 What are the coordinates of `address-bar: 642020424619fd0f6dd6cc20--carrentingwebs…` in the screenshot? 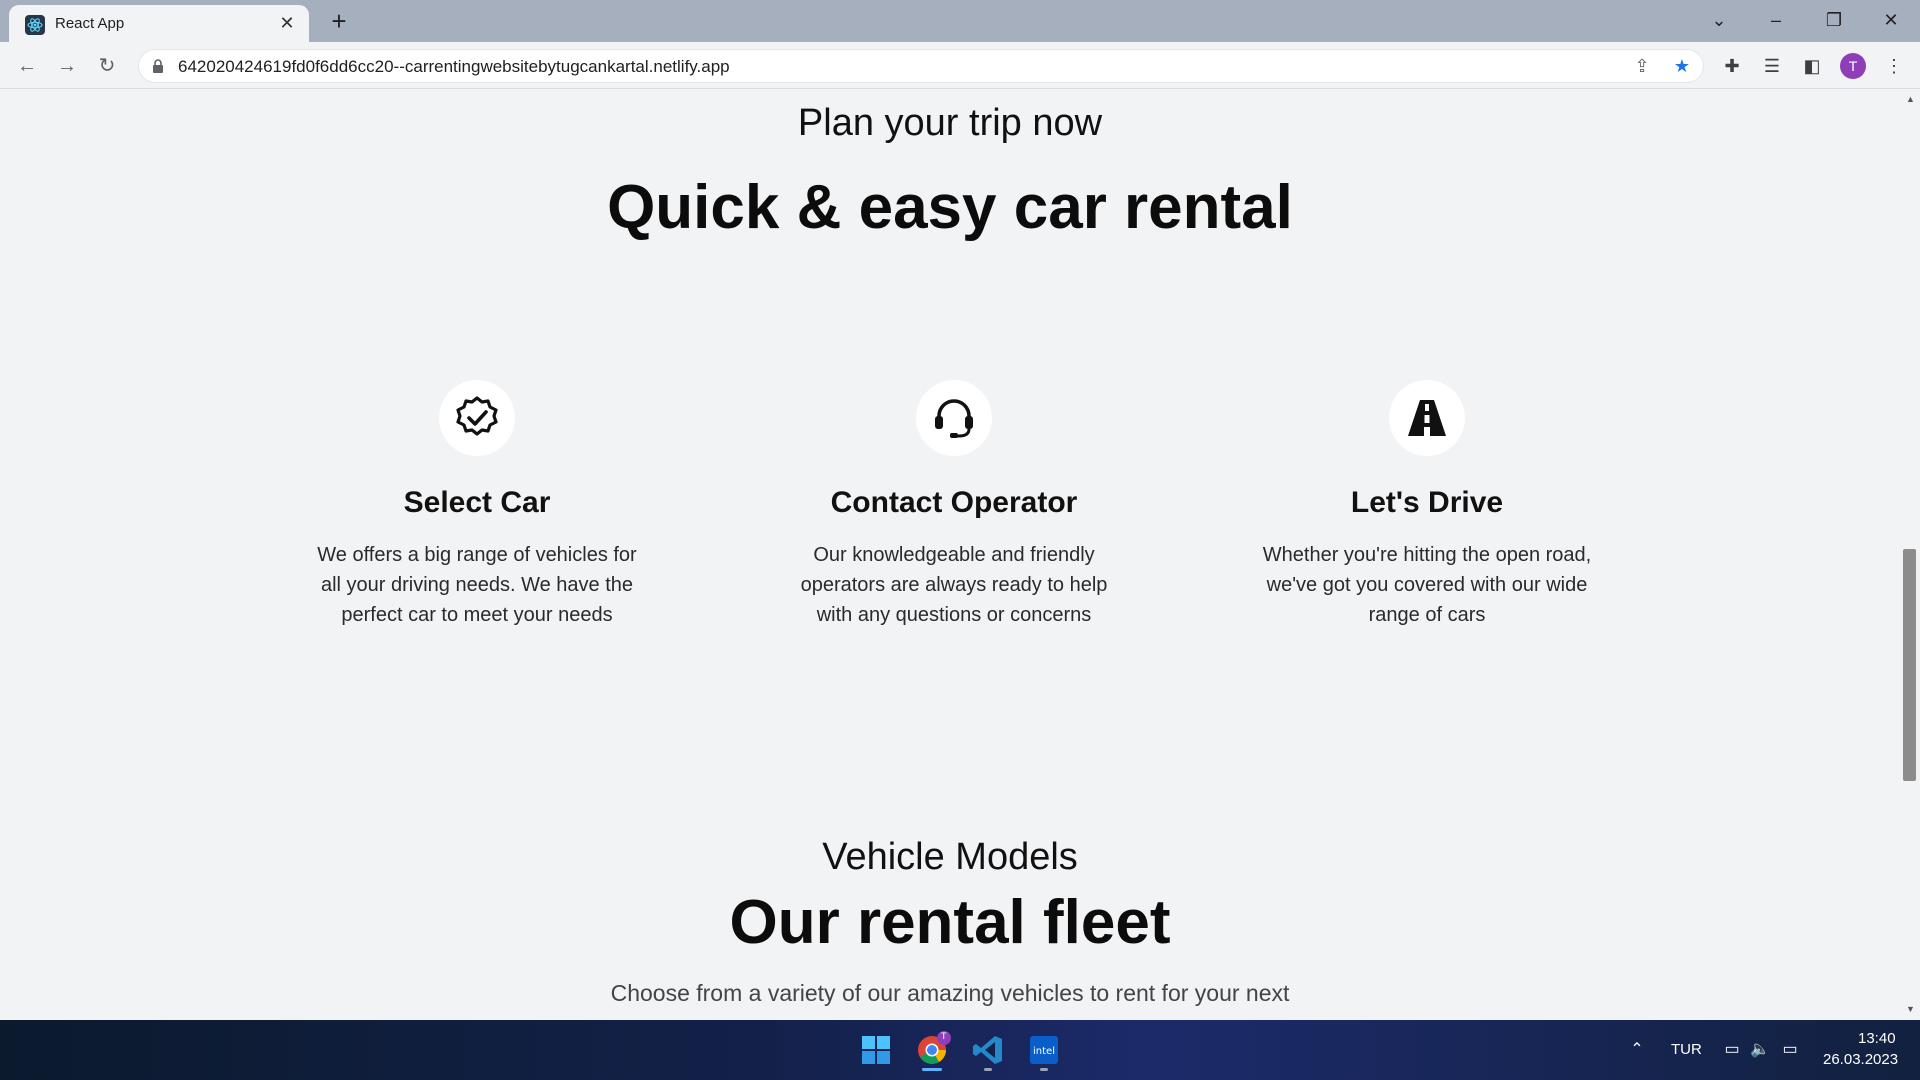 It's located at (921, 66).